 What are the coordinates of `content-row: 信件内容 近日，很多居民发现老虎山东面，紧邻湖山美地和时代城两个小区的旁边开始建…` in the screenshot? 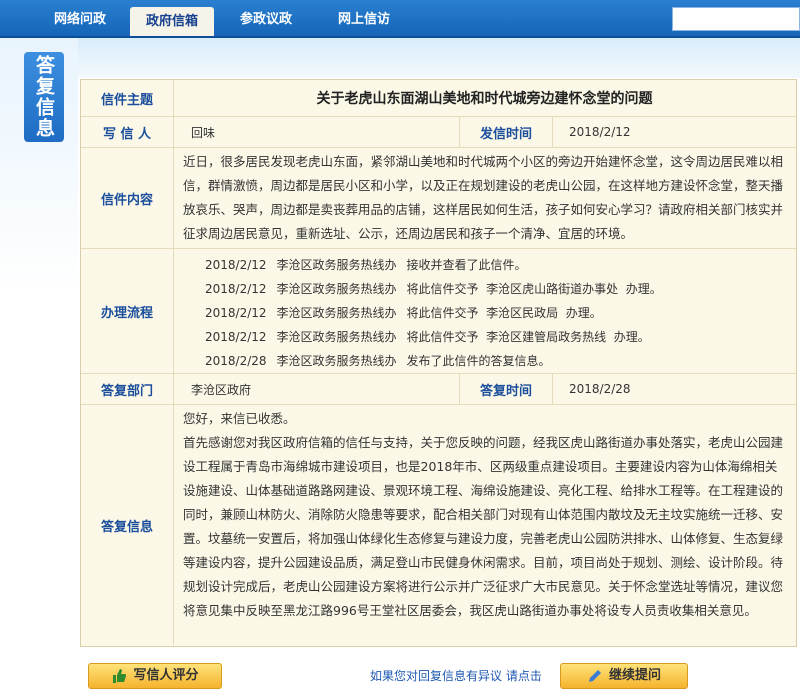 It's located at (438, 198).